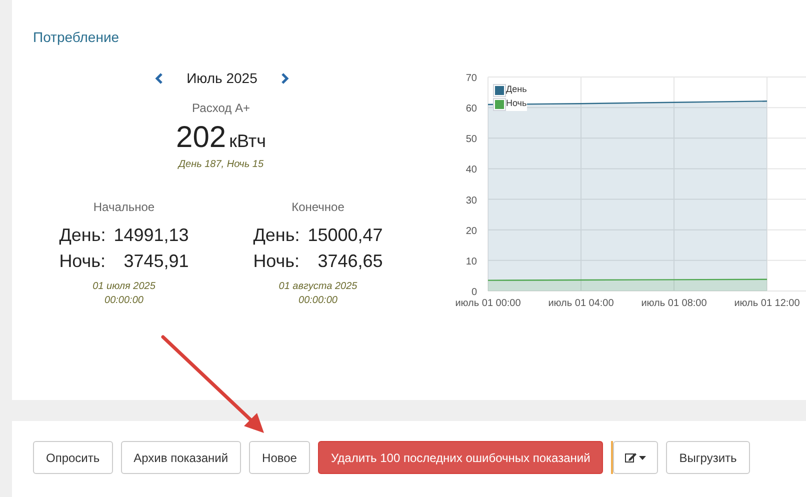  What do you see at coordinates (471, 78) in the screenshot?
I see `y-tick-label: 70` at bounding box center [471, 78].